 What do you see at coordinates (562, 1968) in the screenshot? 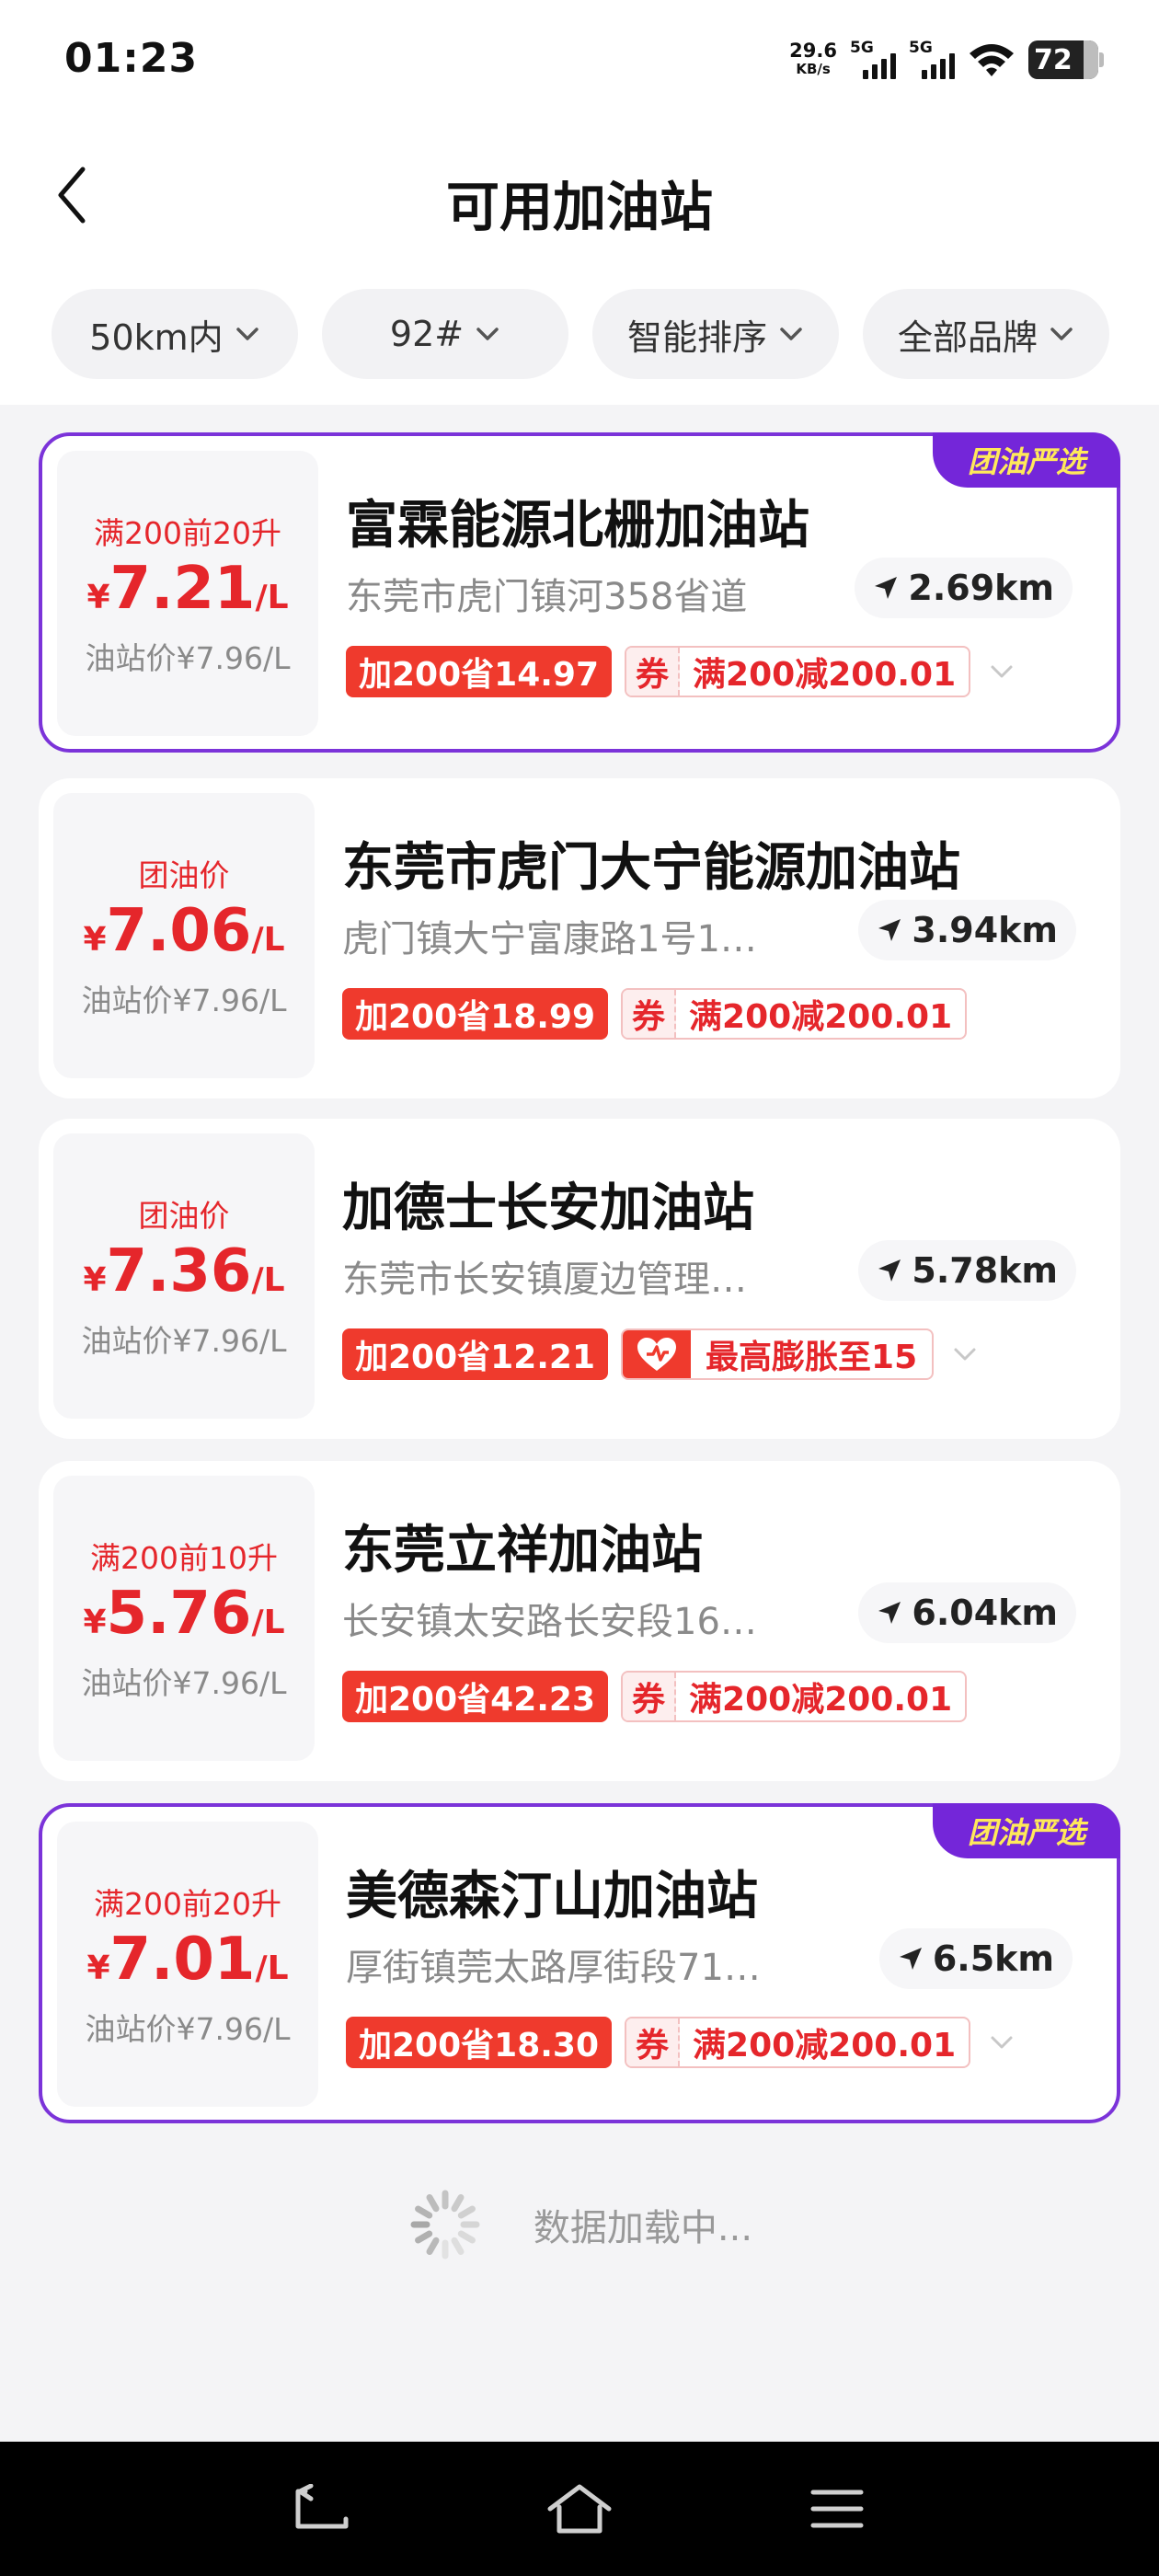
I see `station-address: 厚街镇莞太路厚街段711号` at bounding box center [562, 1968].